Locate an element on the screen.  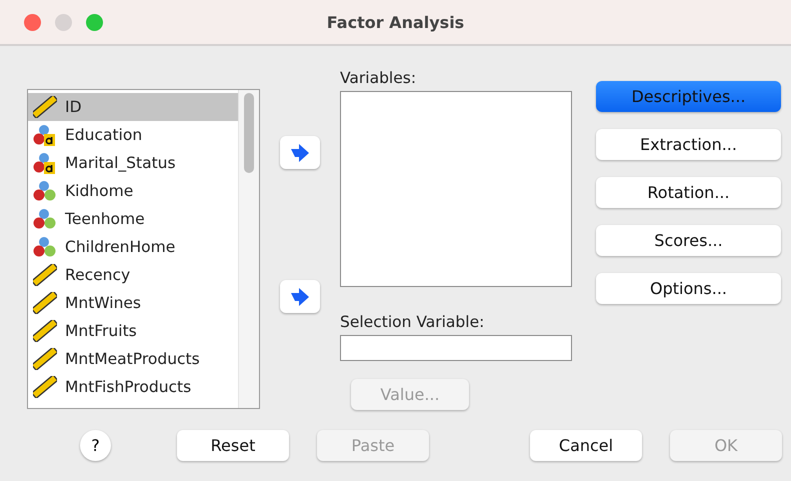
zoom-button is located at coordinates (94, 22).